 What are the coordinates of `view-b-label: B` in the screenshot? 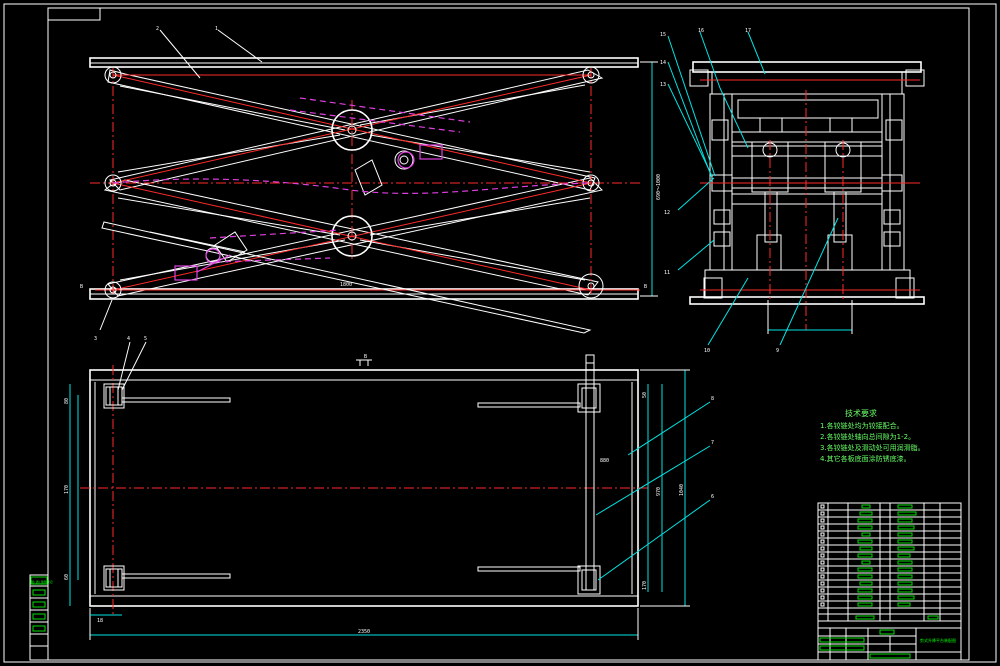 It's located at (365, 357).